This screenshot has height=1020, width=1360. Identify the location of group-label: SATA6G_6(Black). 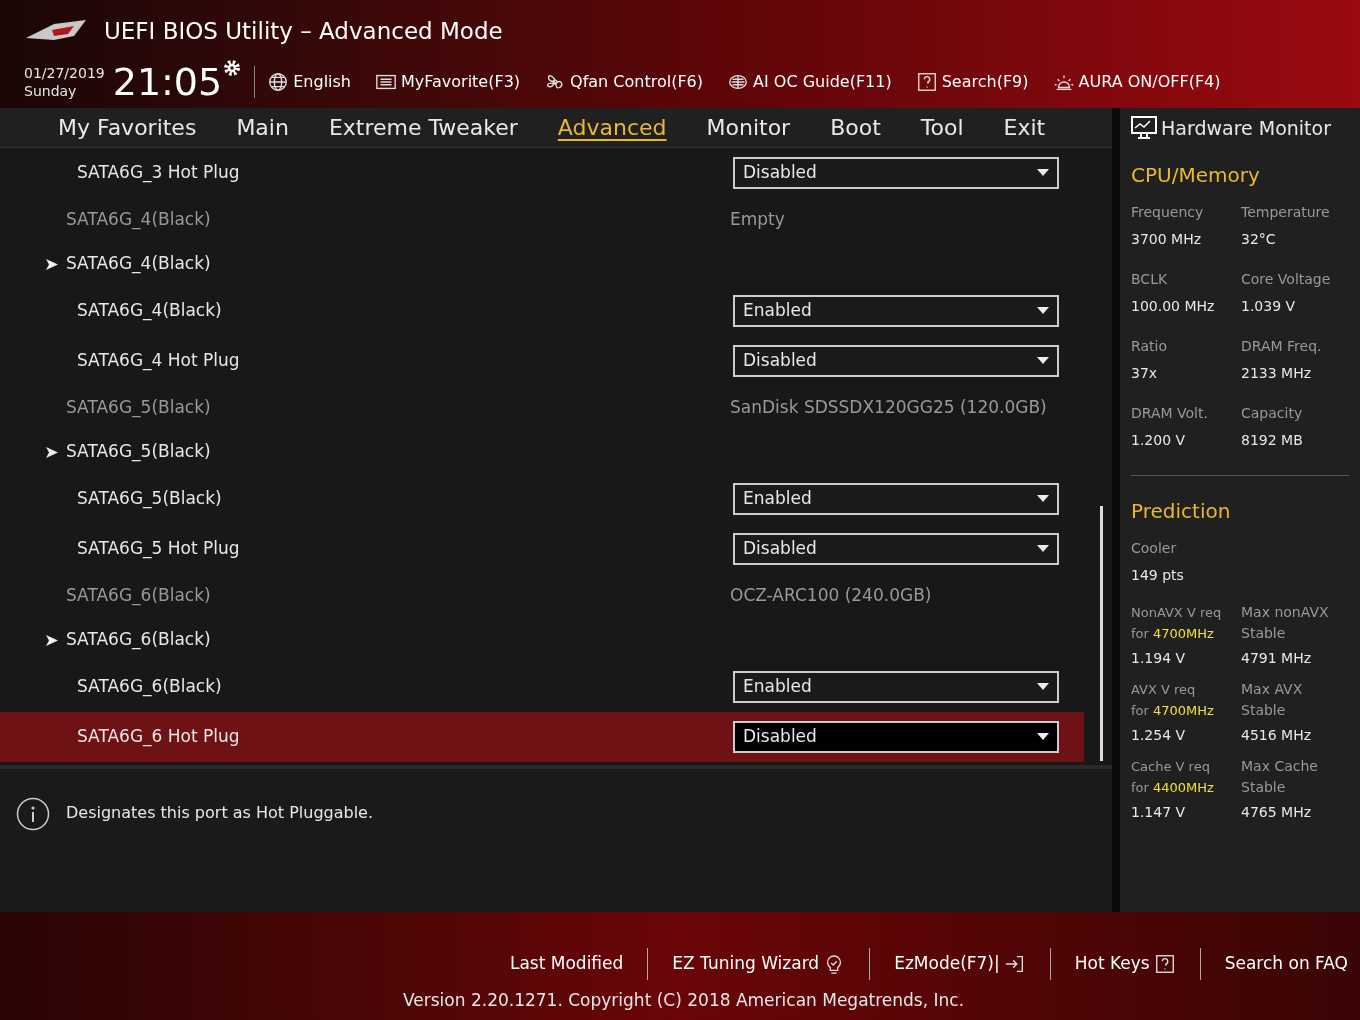
(138, 640).